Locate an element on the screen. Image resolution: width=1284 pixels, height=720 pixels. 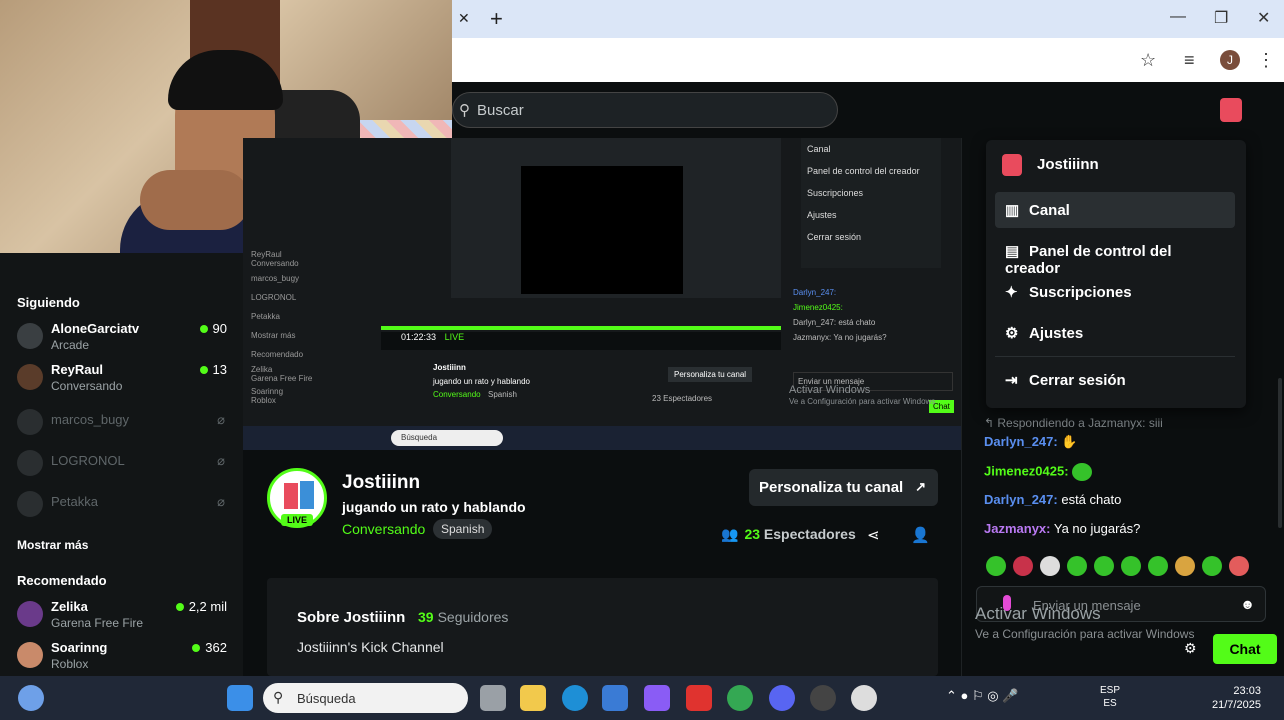
file-explorer-icon is located at coordinates (533, 698).